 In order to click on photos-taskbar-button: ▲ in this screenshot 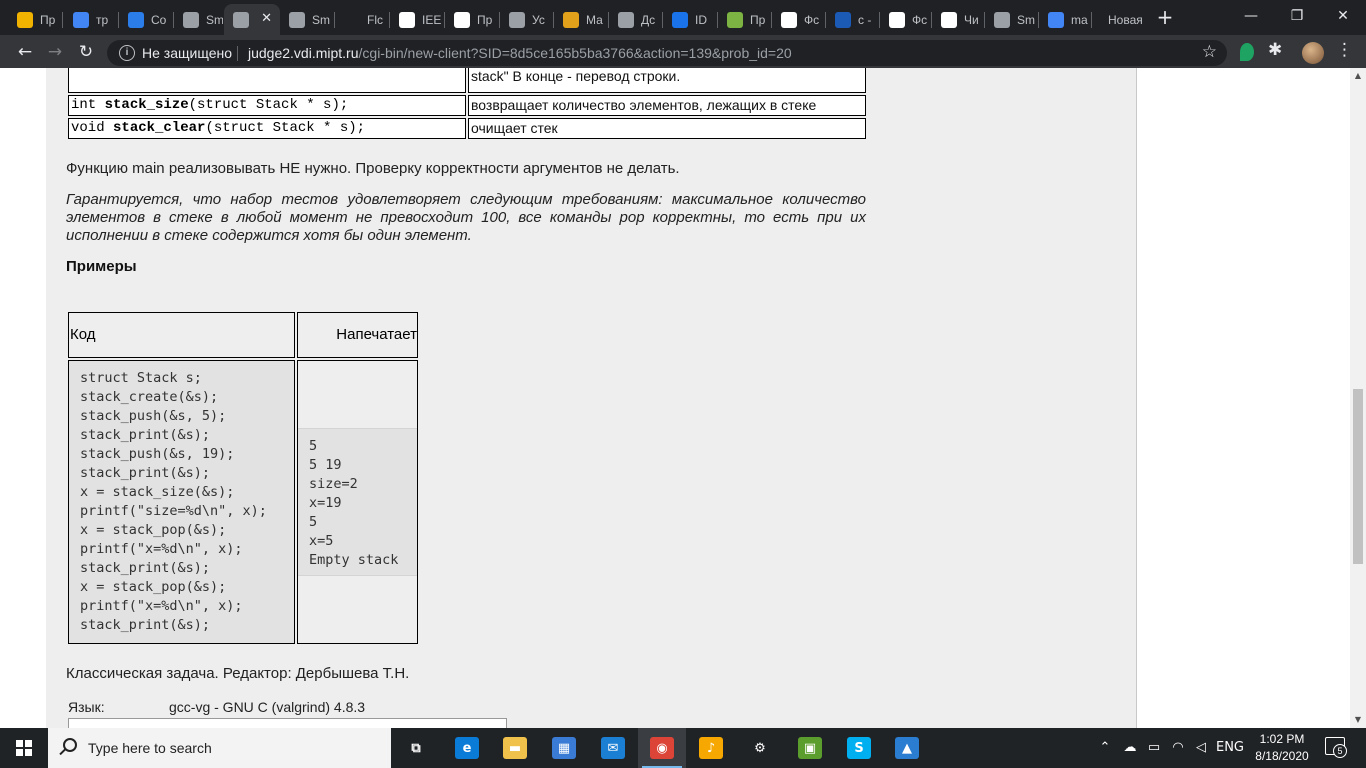, I will do `click(907, 748)`.